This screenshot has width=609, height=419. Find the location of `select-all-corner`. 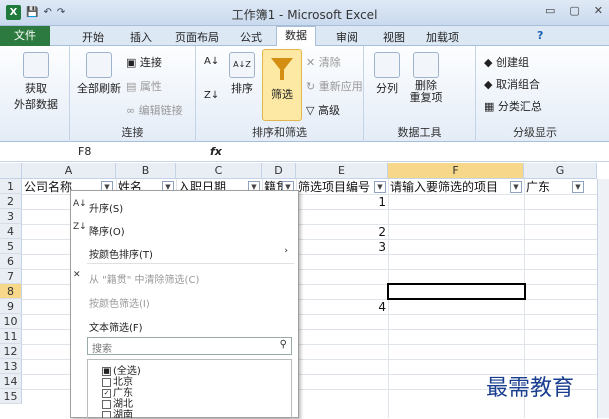

select-all-corner is located at coordinates (11, 171).